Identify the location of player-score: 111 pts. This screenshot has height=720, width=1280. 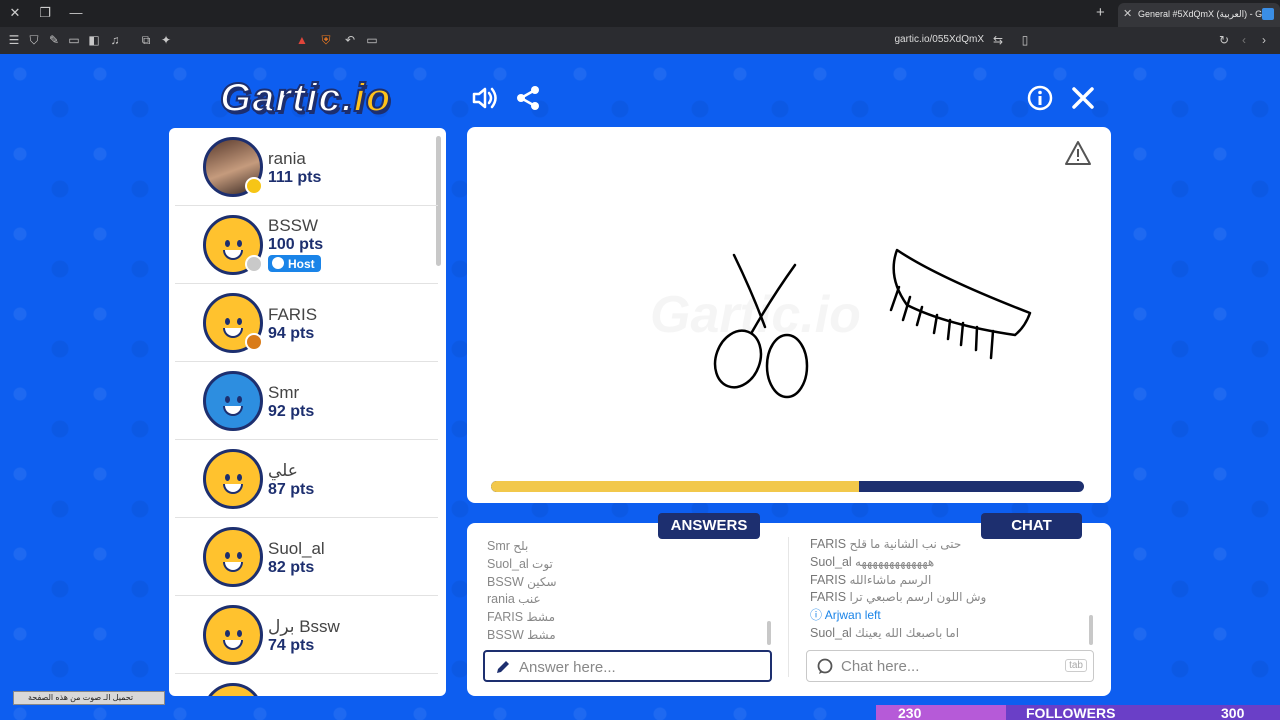
(295, 177).